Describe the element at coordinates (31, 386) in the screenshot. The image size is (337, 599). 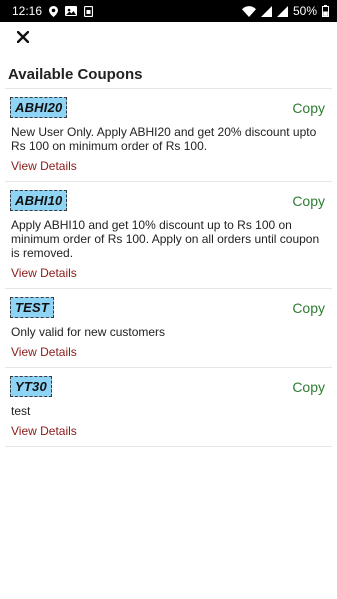
I see `coupon-code-badge: YT30` at that location.